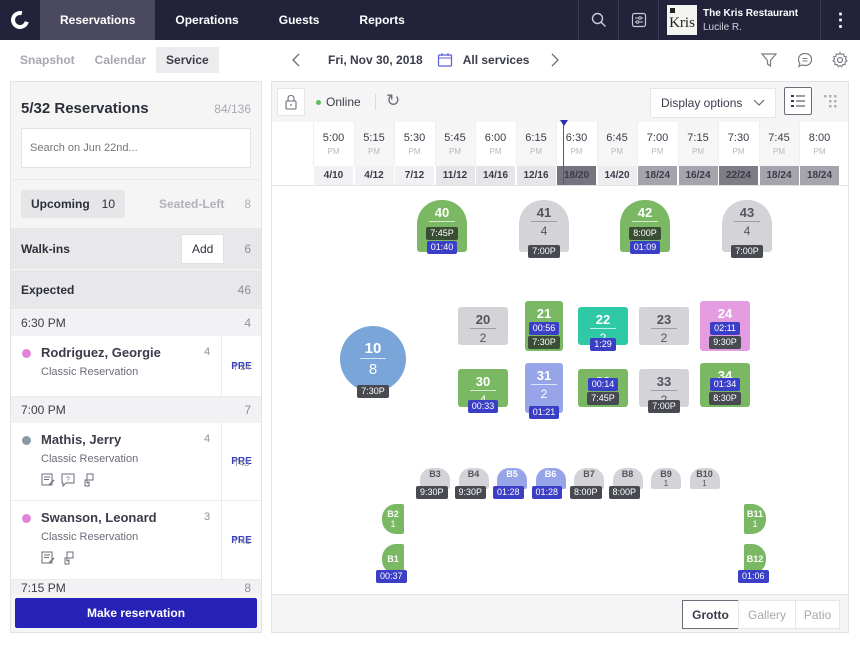 The width and height of the screenshot is (860, 647). I want to click on seat-number: B9, so click(666, 474).